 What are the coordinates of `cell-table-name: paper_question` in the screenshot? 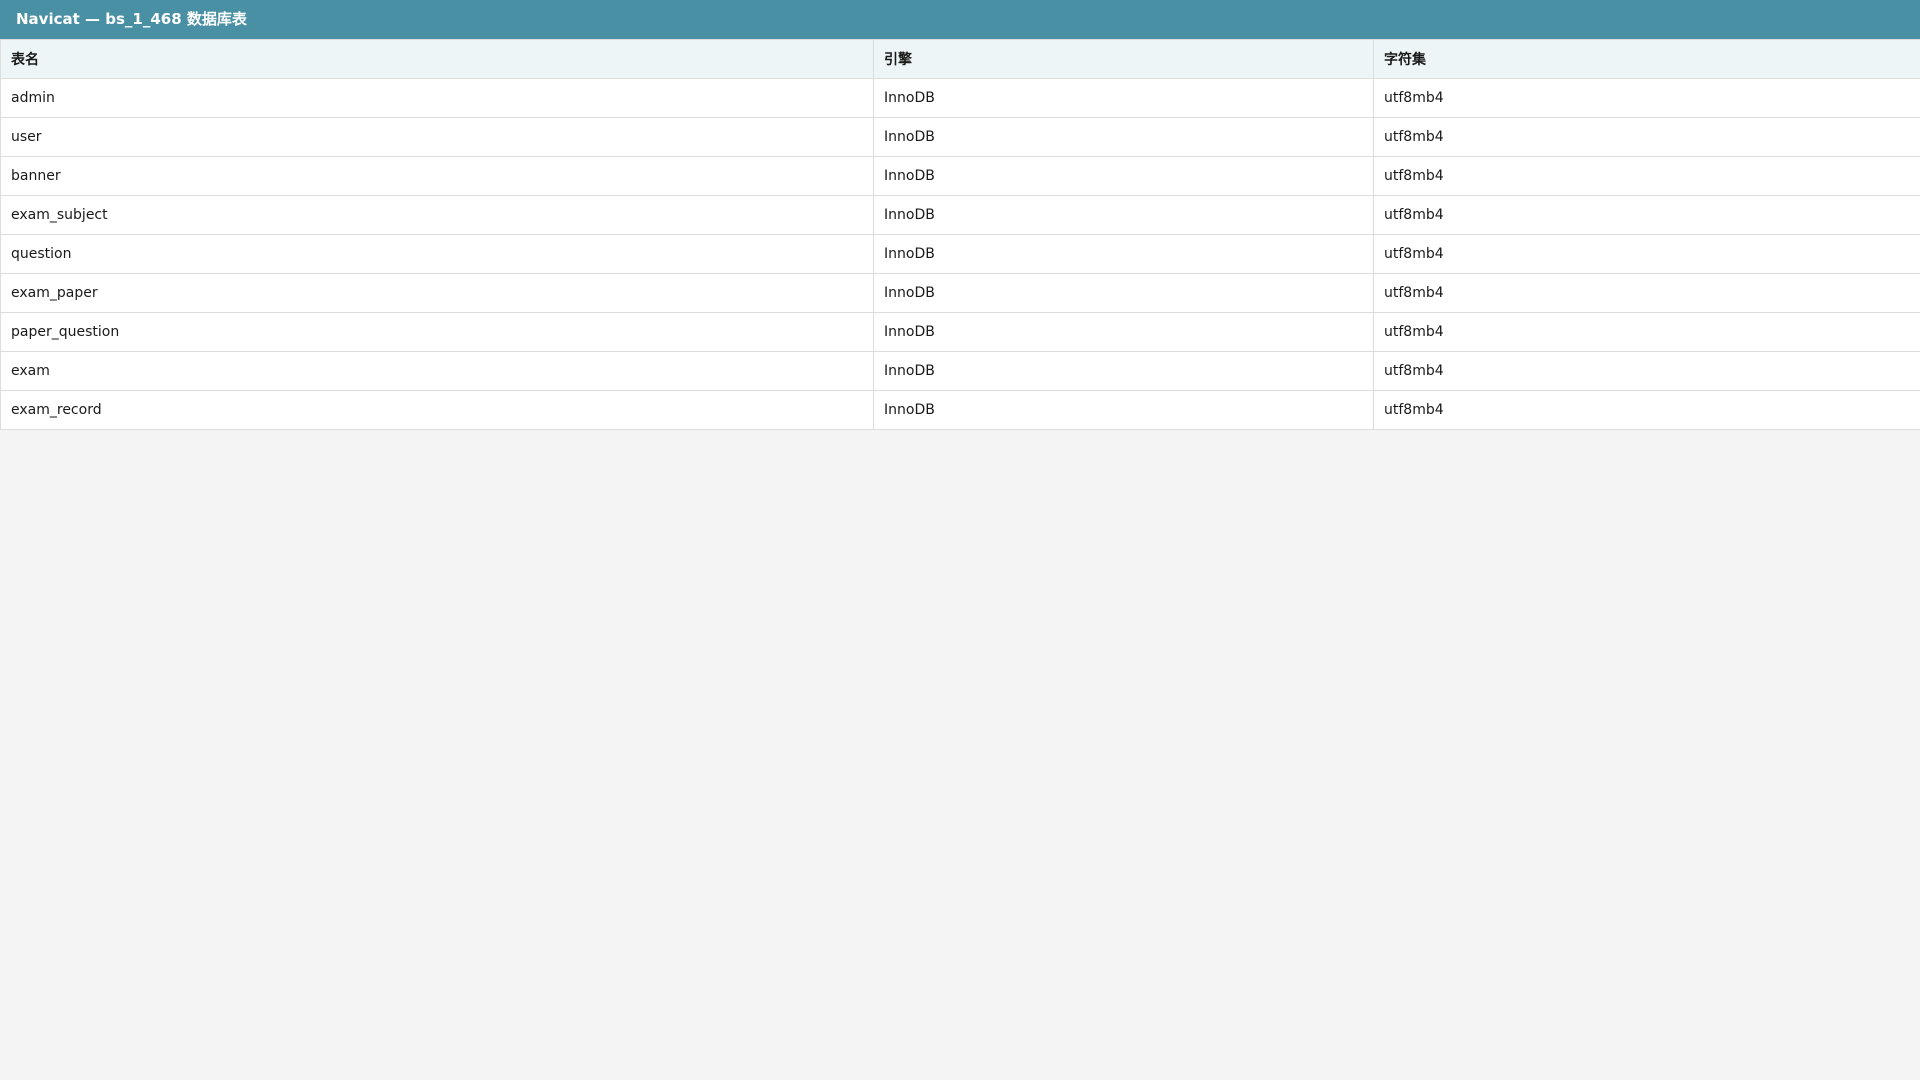 It's located at (437, 332).